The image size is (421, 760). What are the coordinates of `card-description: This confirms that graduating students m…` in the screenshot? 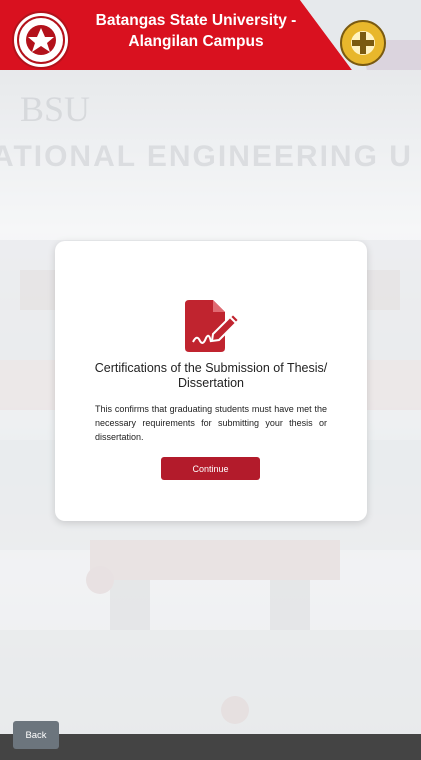 It's located at (211, 423).